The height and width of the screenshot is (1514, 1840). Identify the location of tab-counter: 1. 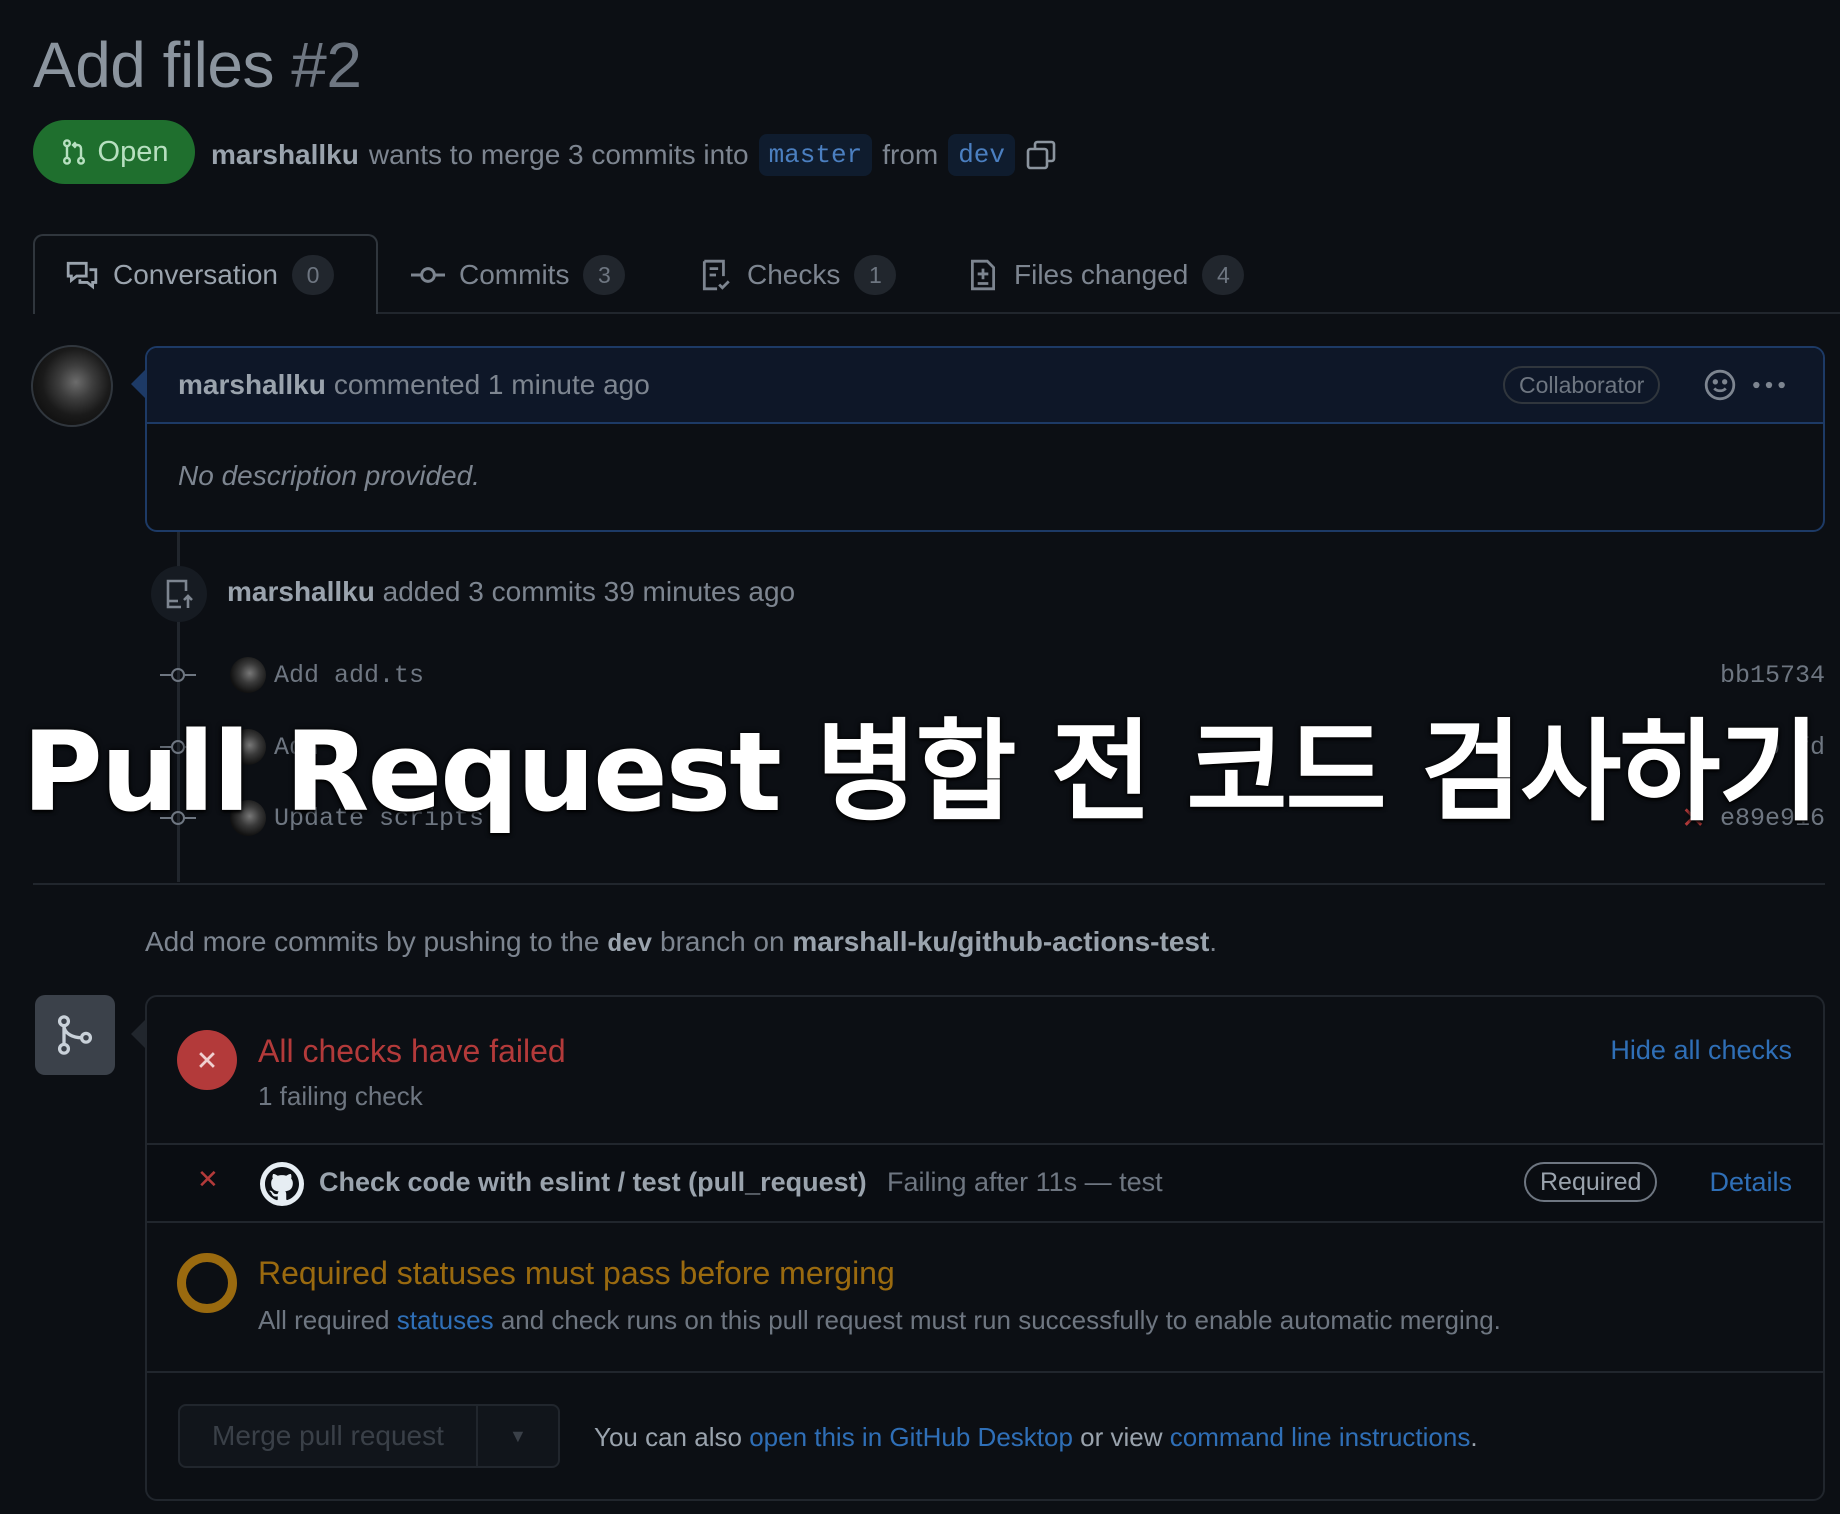
(875, 275).